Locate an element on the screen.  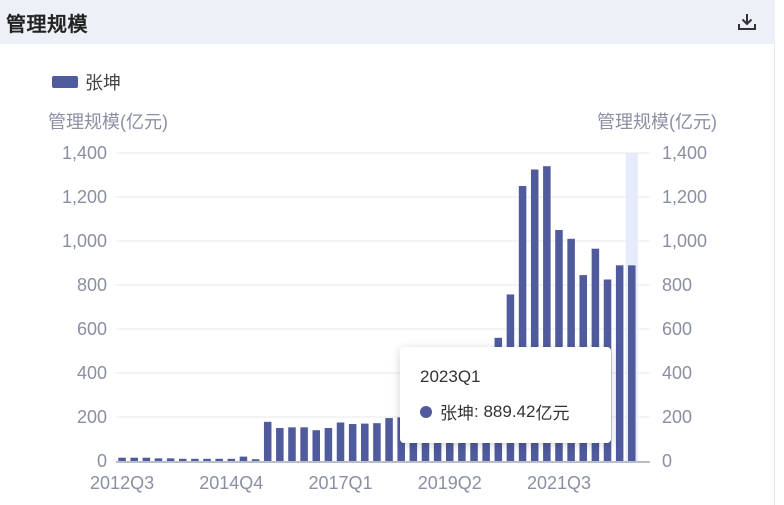
y-tick-label-right: 0 is located at coordinates (667, 461).